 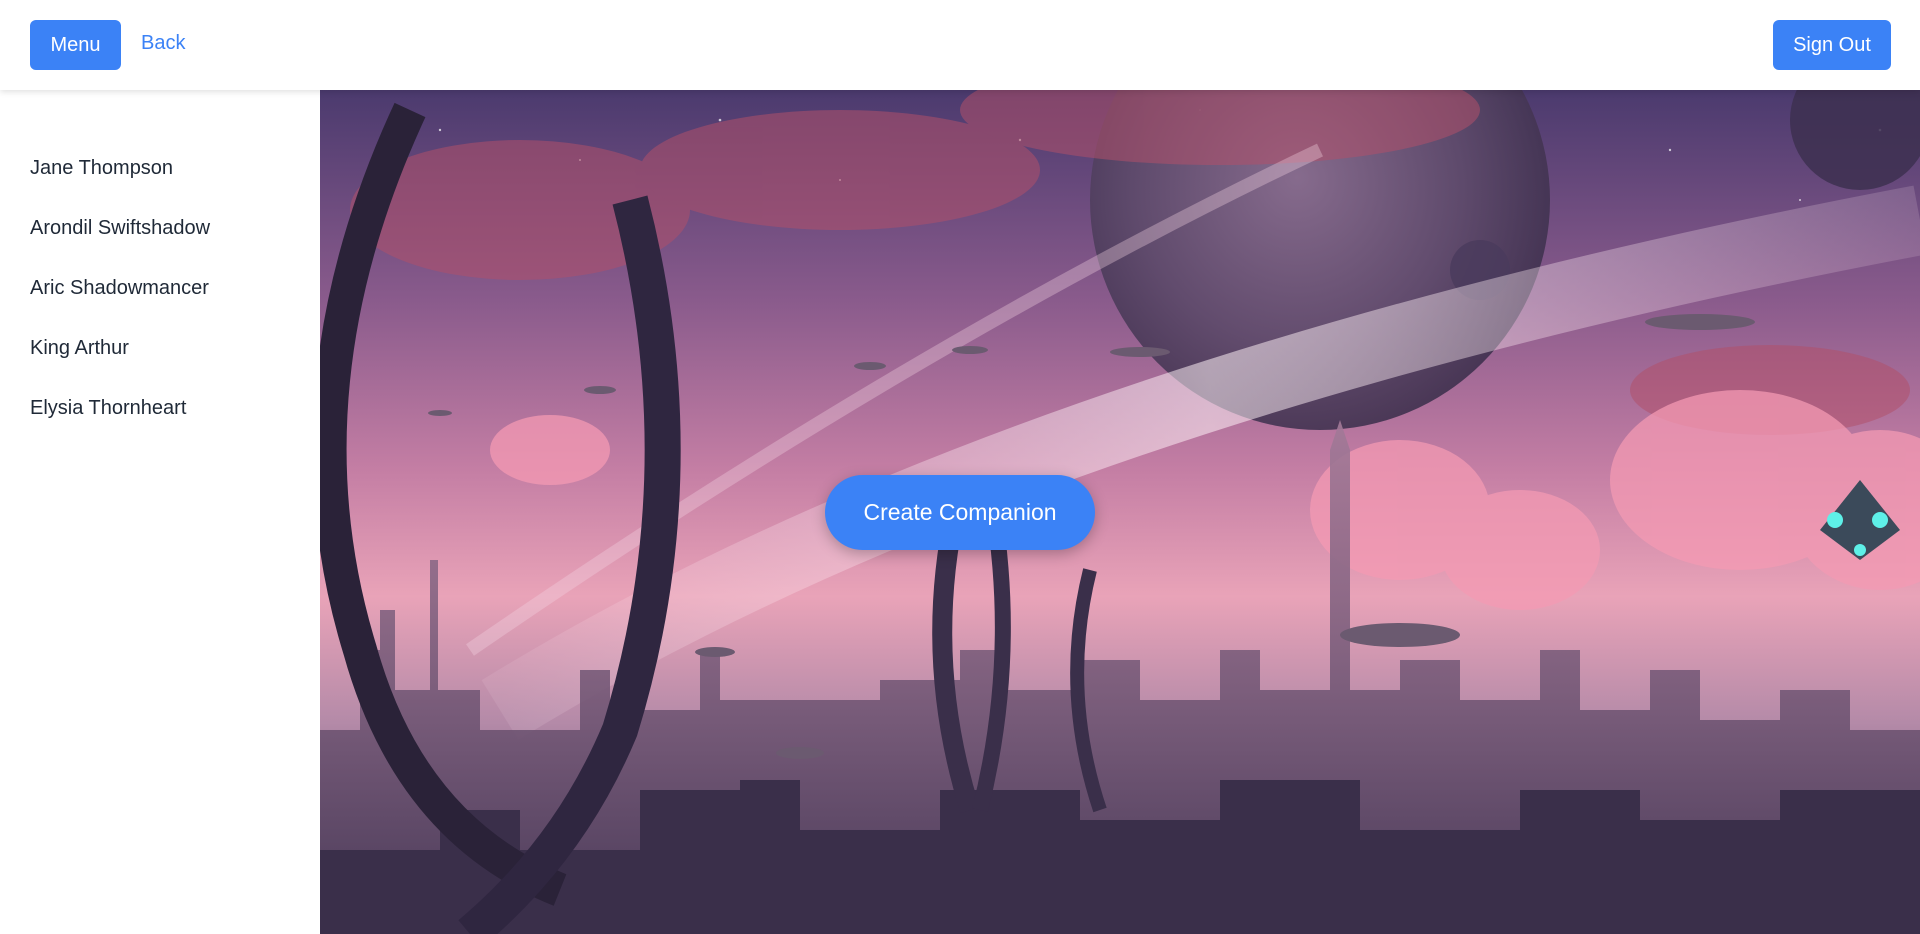 I want to click on back-link: Back, so click(x=163, y=43).